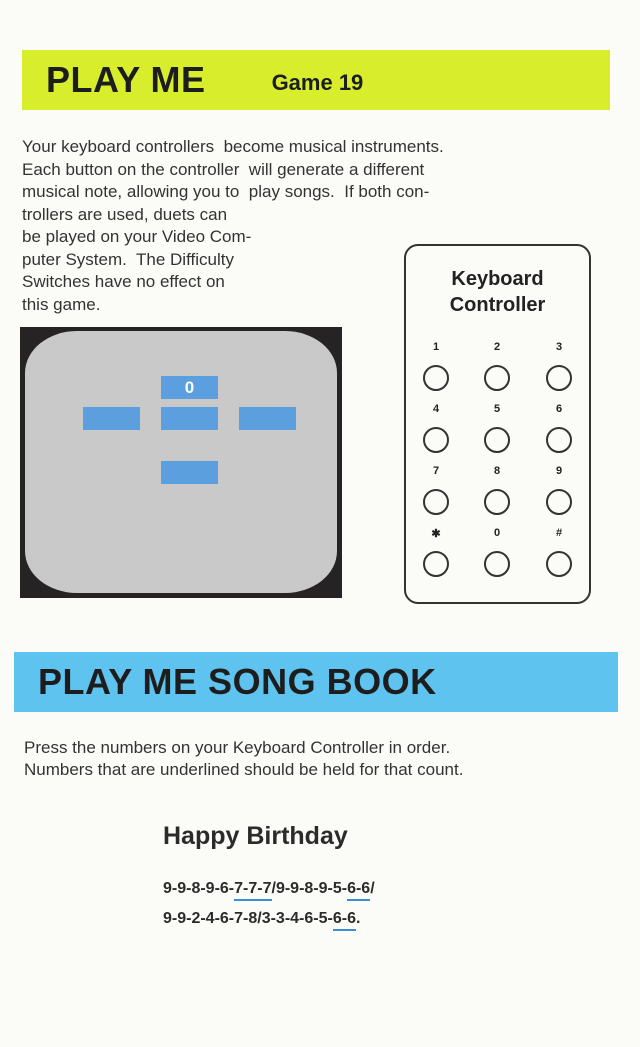  I want to click on notes: 9-9-2-4-6-7-8/3-3-4-6-5-, so click(248, 918).